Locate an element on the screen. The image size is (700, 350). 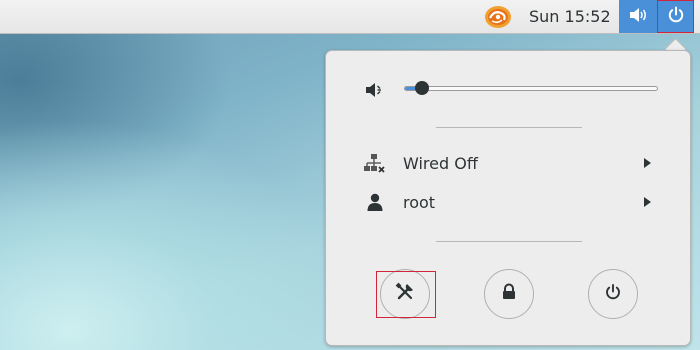
wired-network-label: Wired Off is located at coordinates (440, 163).